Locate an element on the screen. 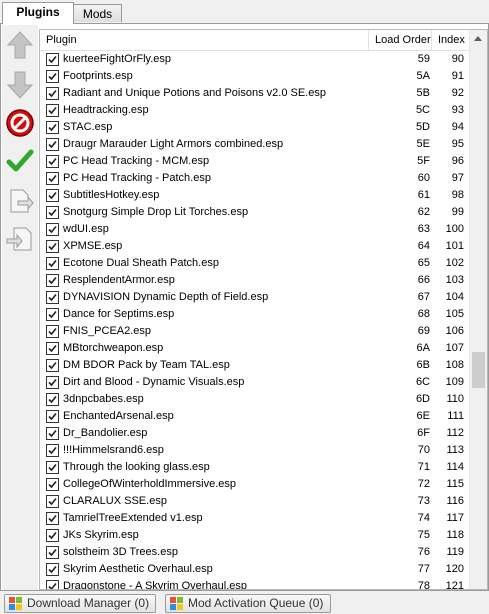 The height and width of the screenshot is (614, 489). move-up-button is located at coordinates (20, 45).